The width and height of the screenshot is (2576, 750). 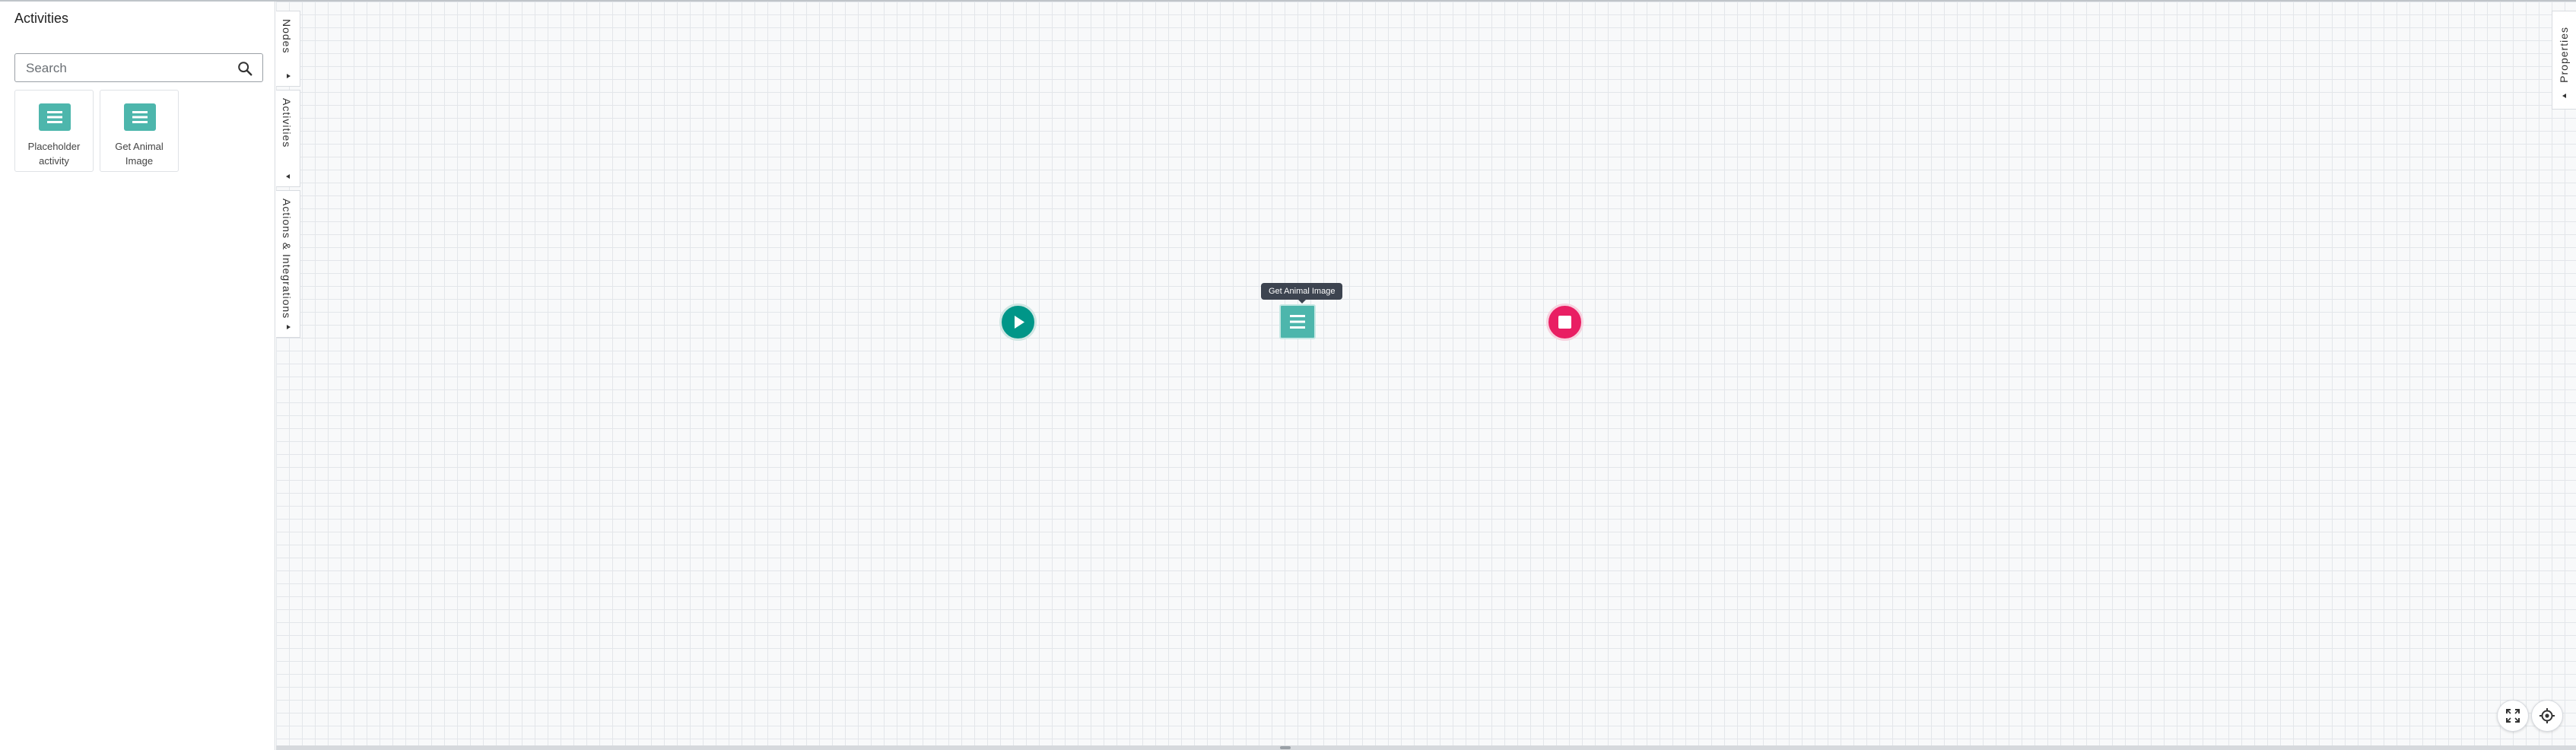 I want to click on search-icon, so click(x=245, y=68).